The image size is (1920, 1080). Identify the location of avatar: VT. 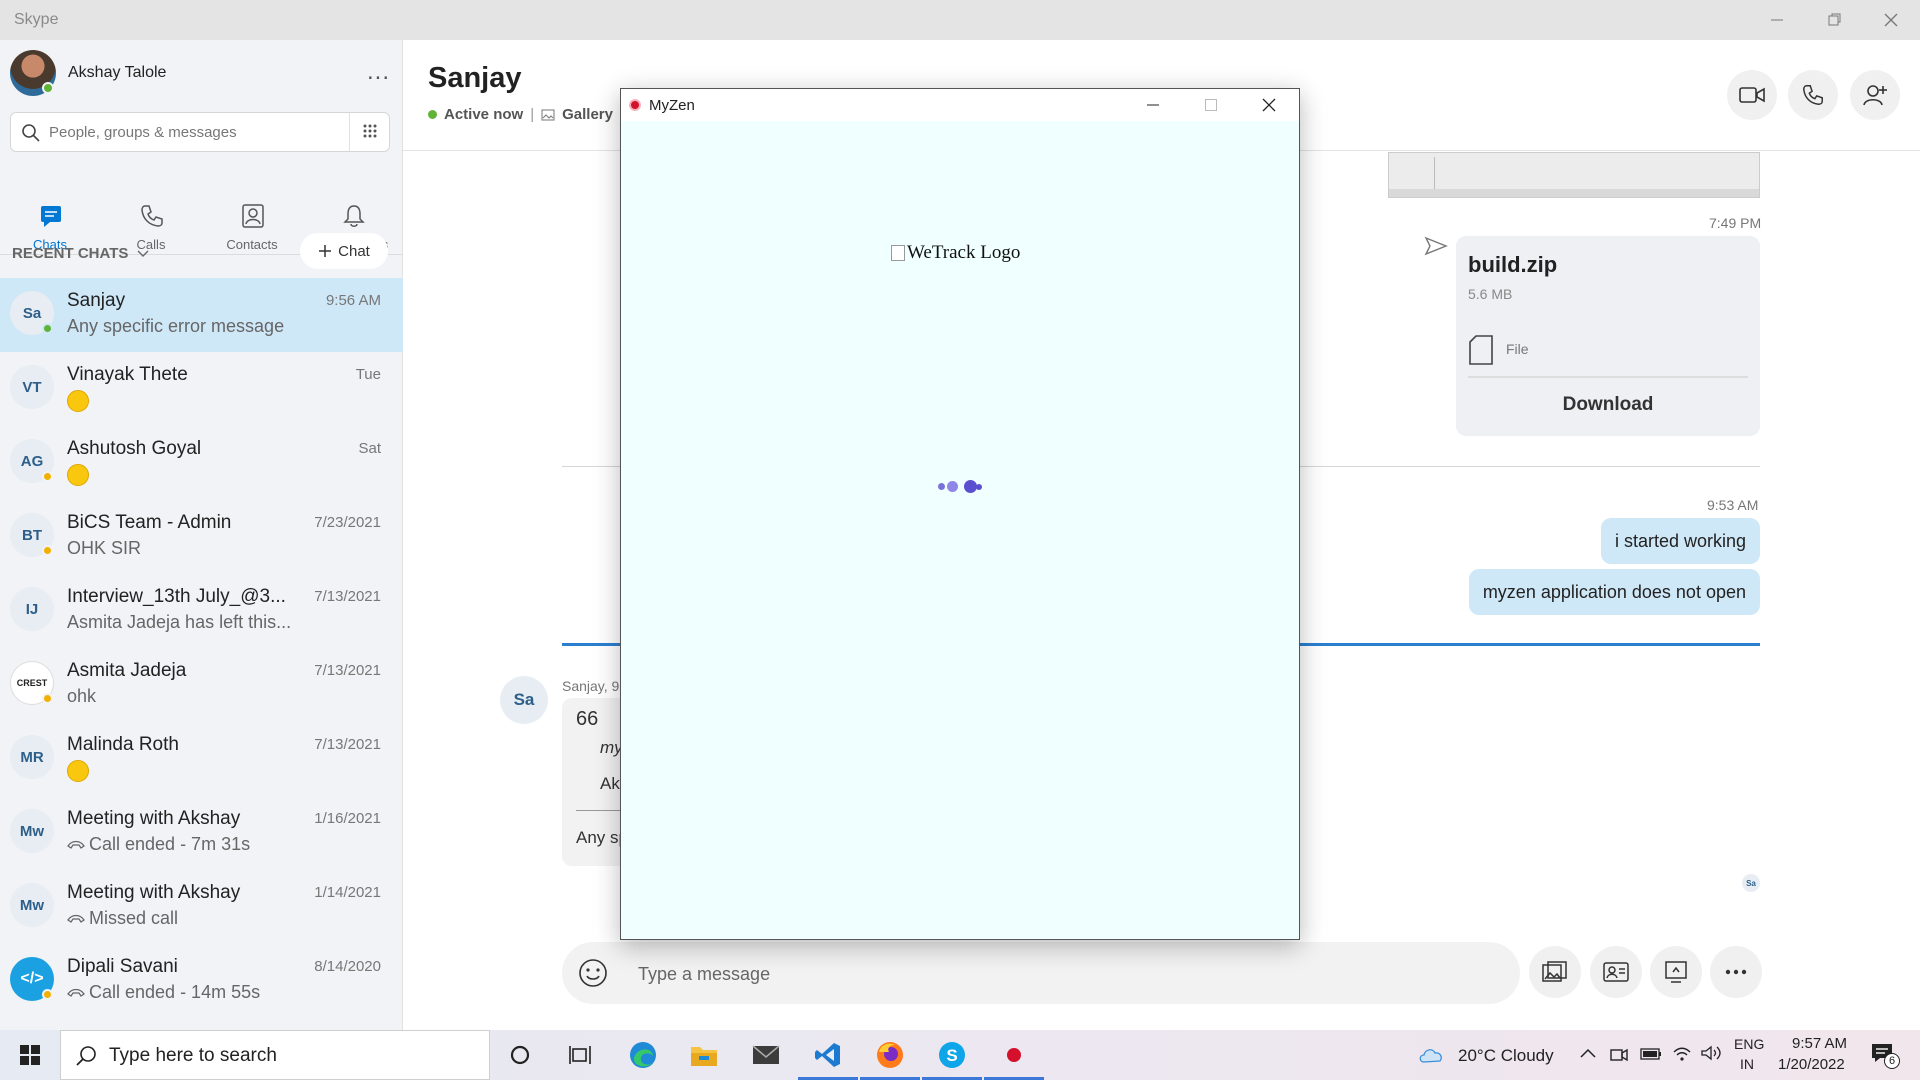
(32, 387).